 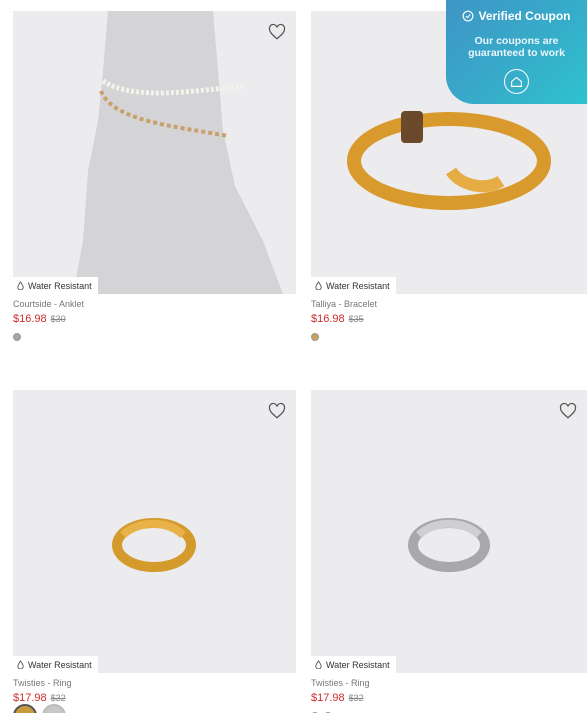 I want to click on check-circle-icon, so click(x=468, y=16).